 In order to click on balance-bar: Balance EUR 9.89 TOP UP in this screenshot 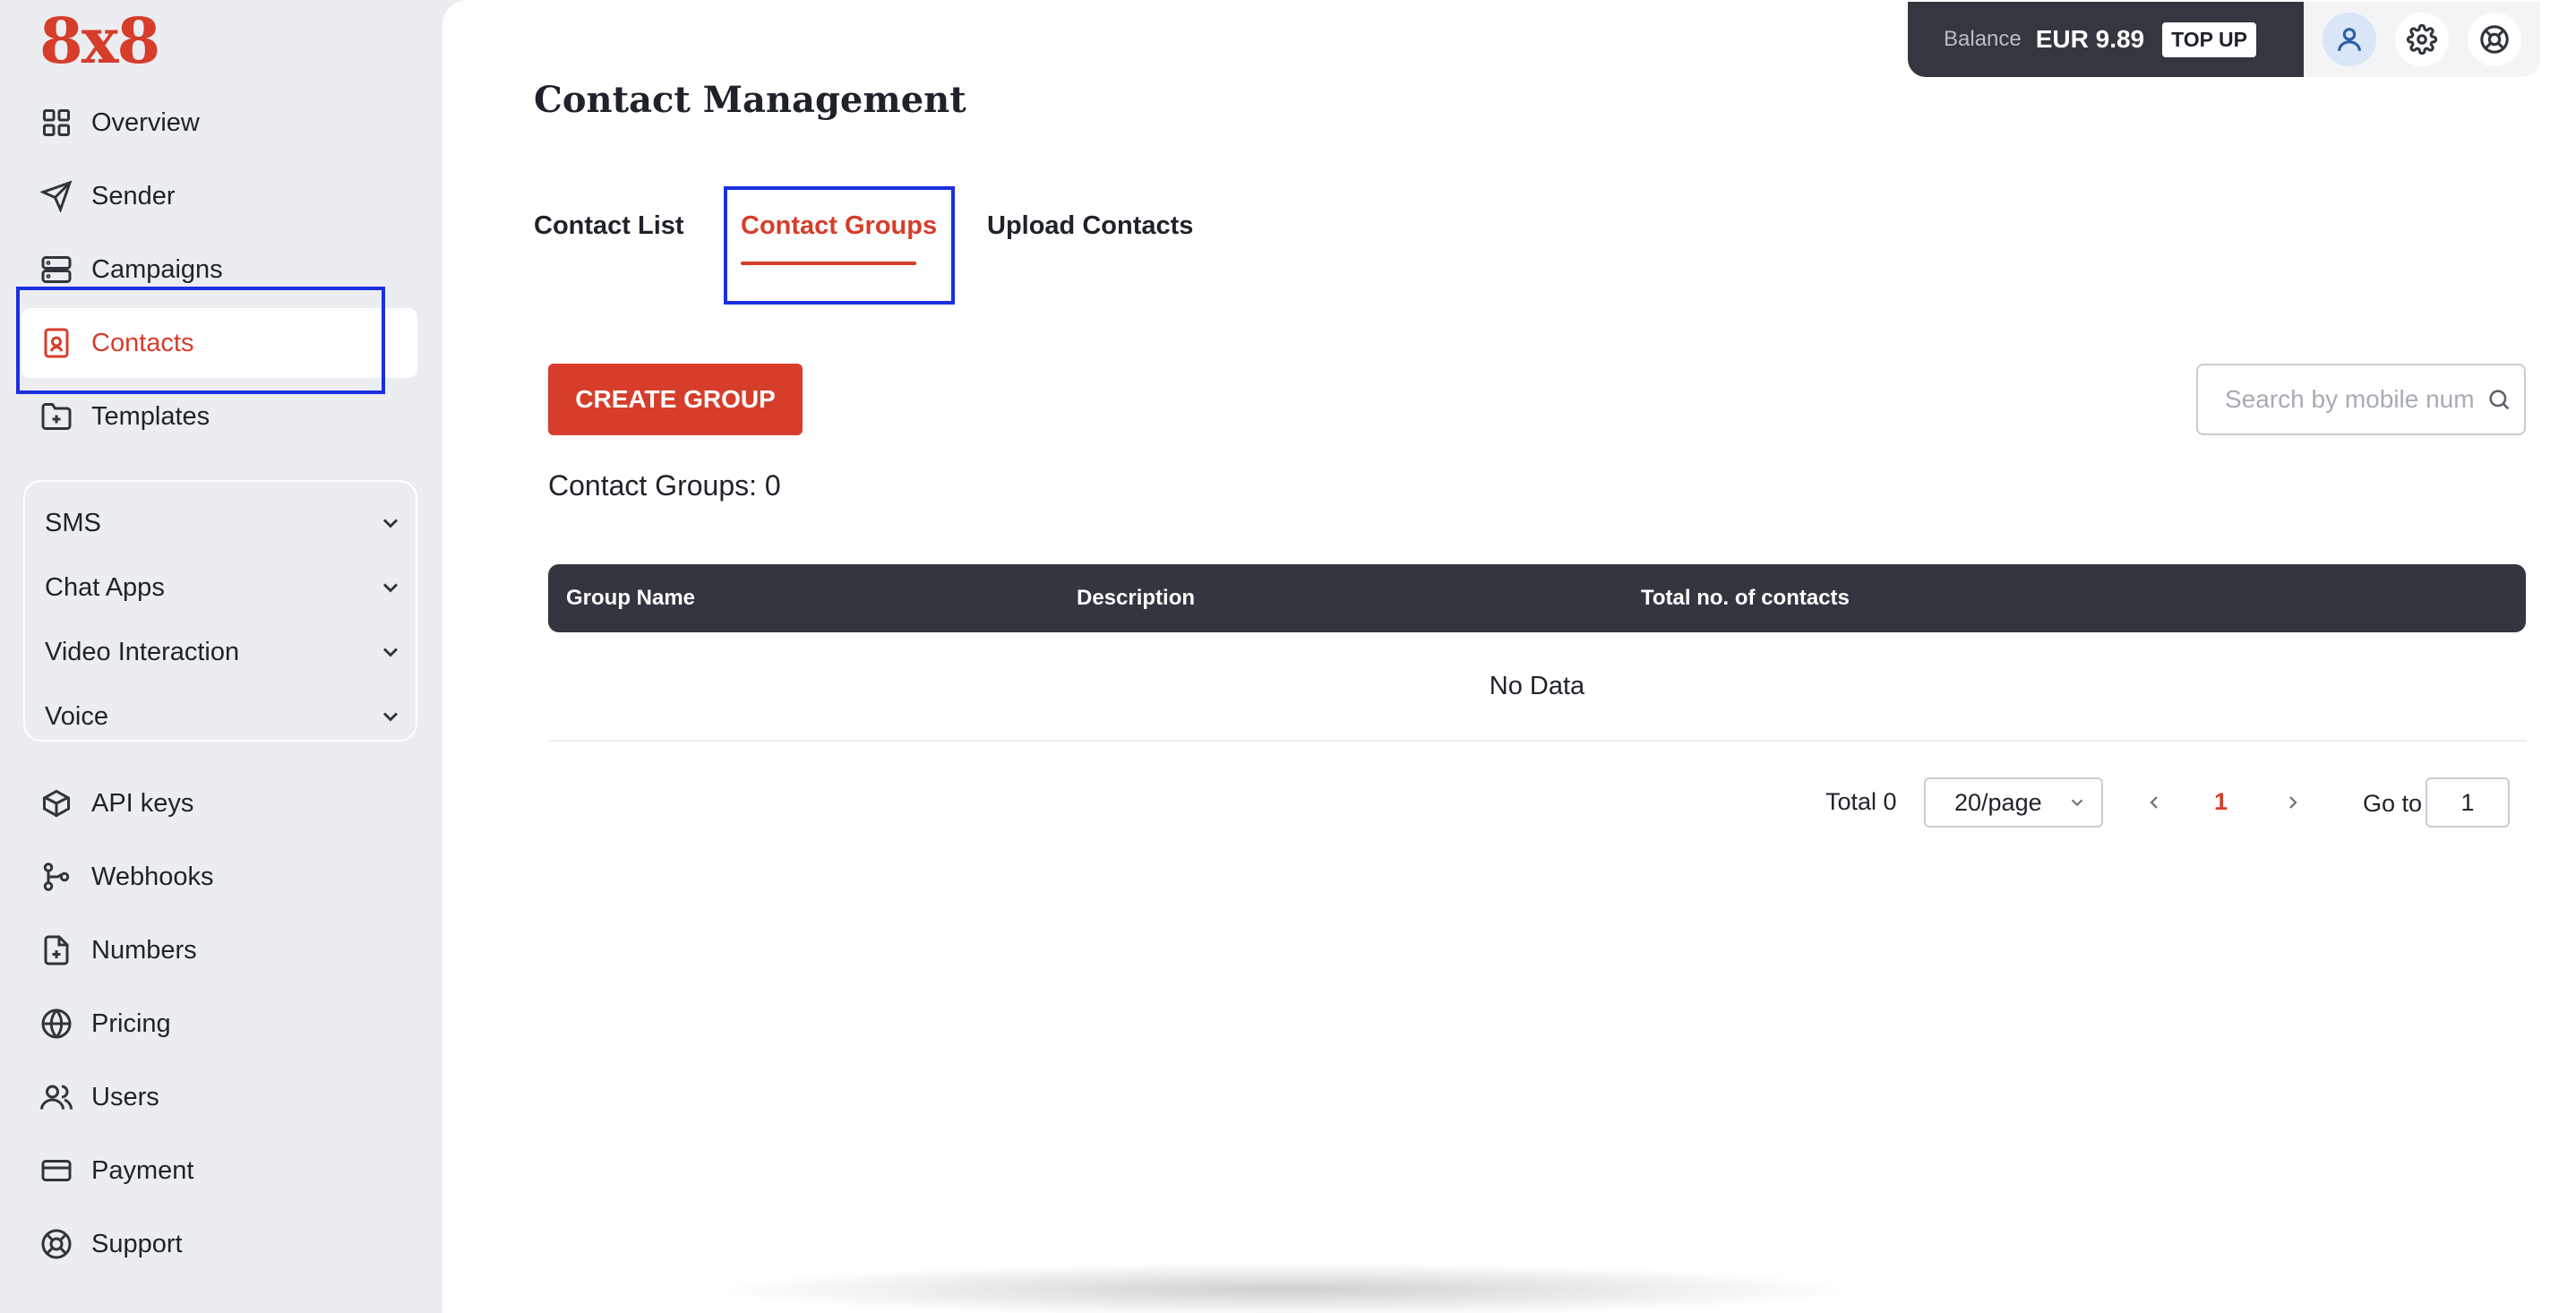, I will do `click(2106, 39)`.